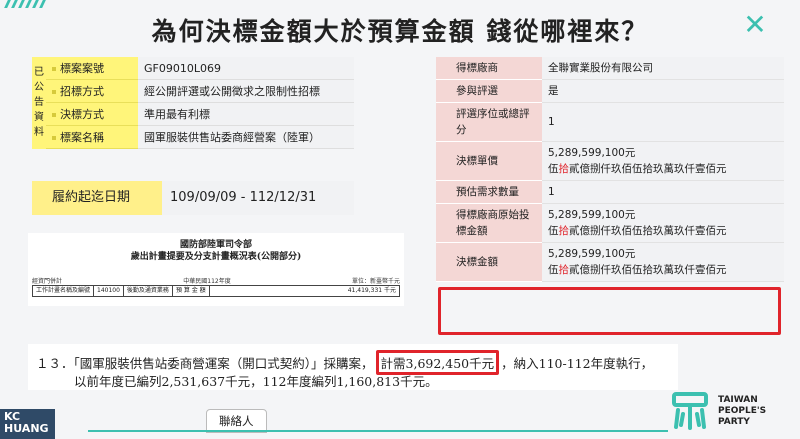 The image size is (800, 439). What do you see at coordinates (97, 198) in the screenshot?
I see `contract-period-label: 履約起迄日期` at bounding box center [97, 198].